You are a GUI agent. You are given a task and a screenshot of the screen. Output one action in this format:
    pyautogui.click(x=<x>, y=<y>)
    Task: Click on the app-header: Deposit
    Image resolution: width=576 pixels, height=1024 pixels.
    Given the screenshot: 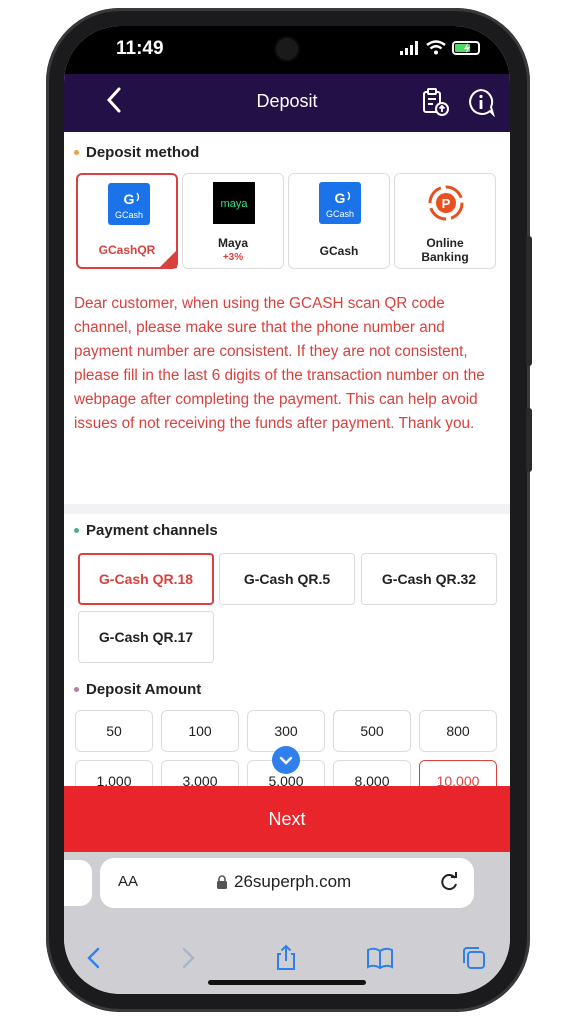 What is the action you would take?
    pyautogui.click(x=287, y=103)
    